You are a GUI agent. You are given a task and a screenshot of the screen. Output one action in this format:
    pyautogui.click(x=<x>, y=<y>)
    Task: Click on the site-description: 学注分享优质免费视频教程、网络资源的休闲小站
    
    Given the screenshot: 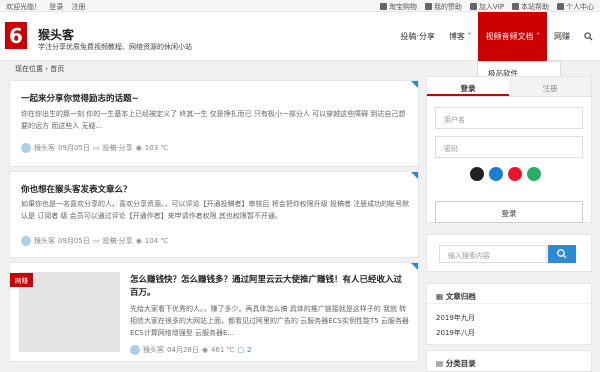 What is the action you would take?
    pyautogui.click(x=115, y=47)
    